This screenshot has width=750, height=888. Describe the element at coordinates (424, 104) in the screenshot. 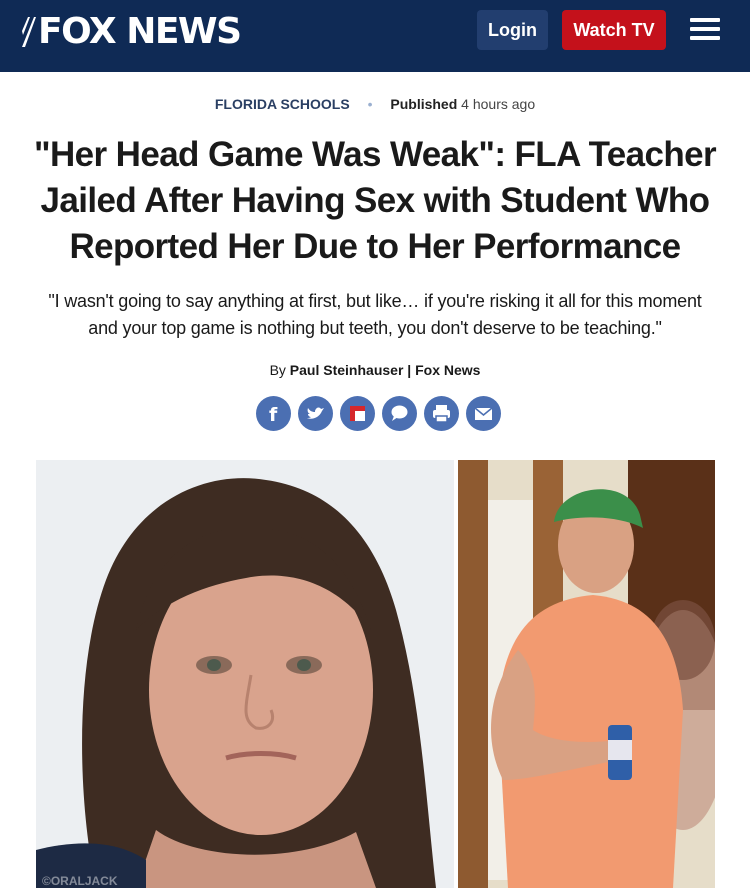

I see `published-label: Published` at that location.